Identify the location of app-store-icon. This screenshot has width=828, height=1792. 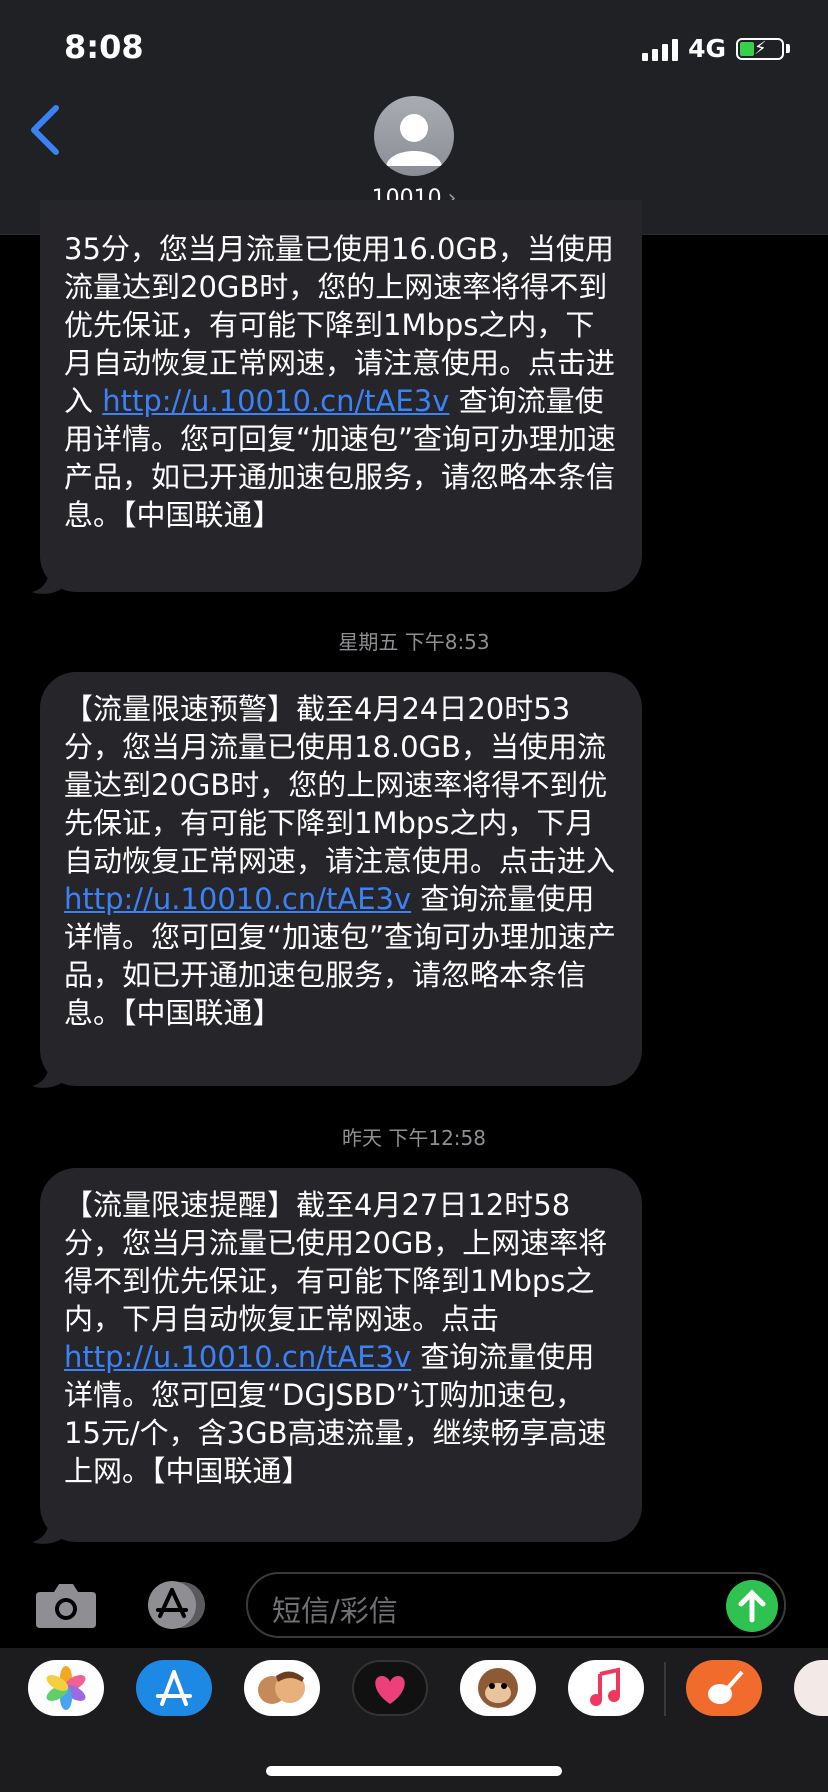
(174, 1688).